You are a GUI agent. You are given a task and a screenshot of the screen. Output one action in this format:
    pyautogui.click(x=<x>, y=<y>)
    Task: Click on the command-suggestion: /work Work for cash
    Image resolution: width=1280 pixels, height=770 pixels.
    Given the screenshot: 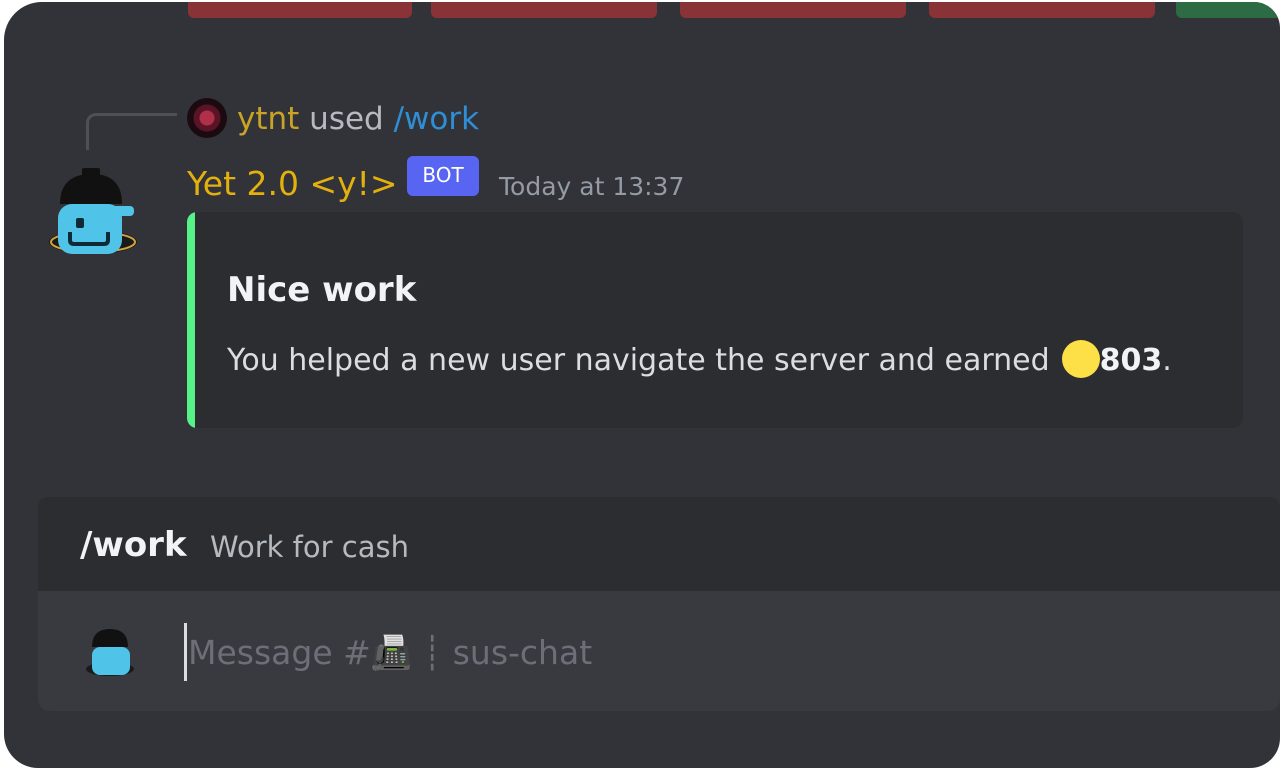 What is the action you would take?
    pyautogui.click(x=659, y=544)
    